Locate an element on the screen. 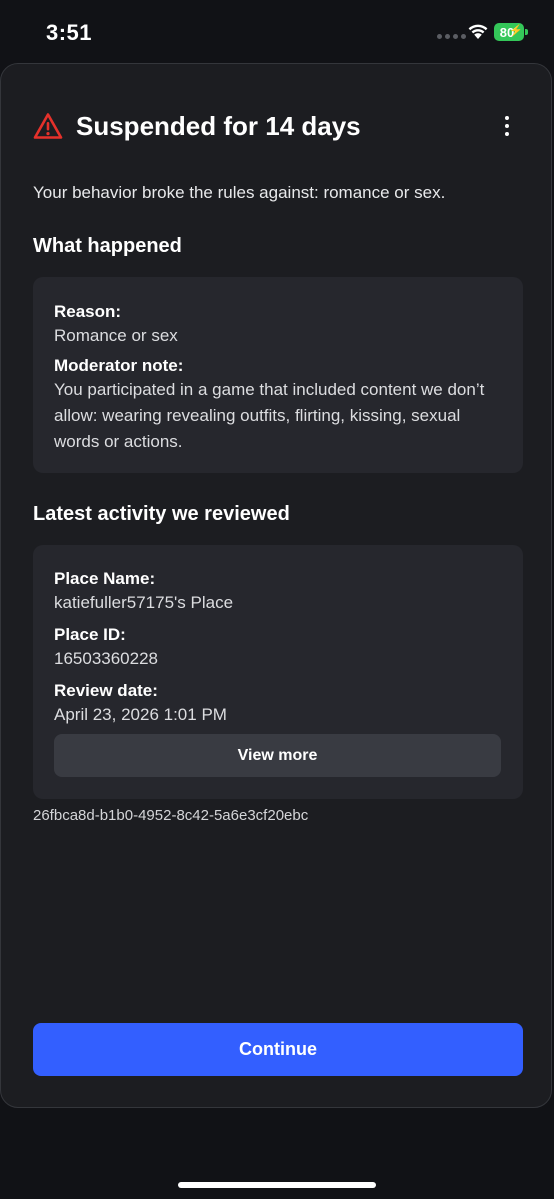 The image size is (554, 1199). place-id-label: Place ID: is located at coordinates (90, 634).